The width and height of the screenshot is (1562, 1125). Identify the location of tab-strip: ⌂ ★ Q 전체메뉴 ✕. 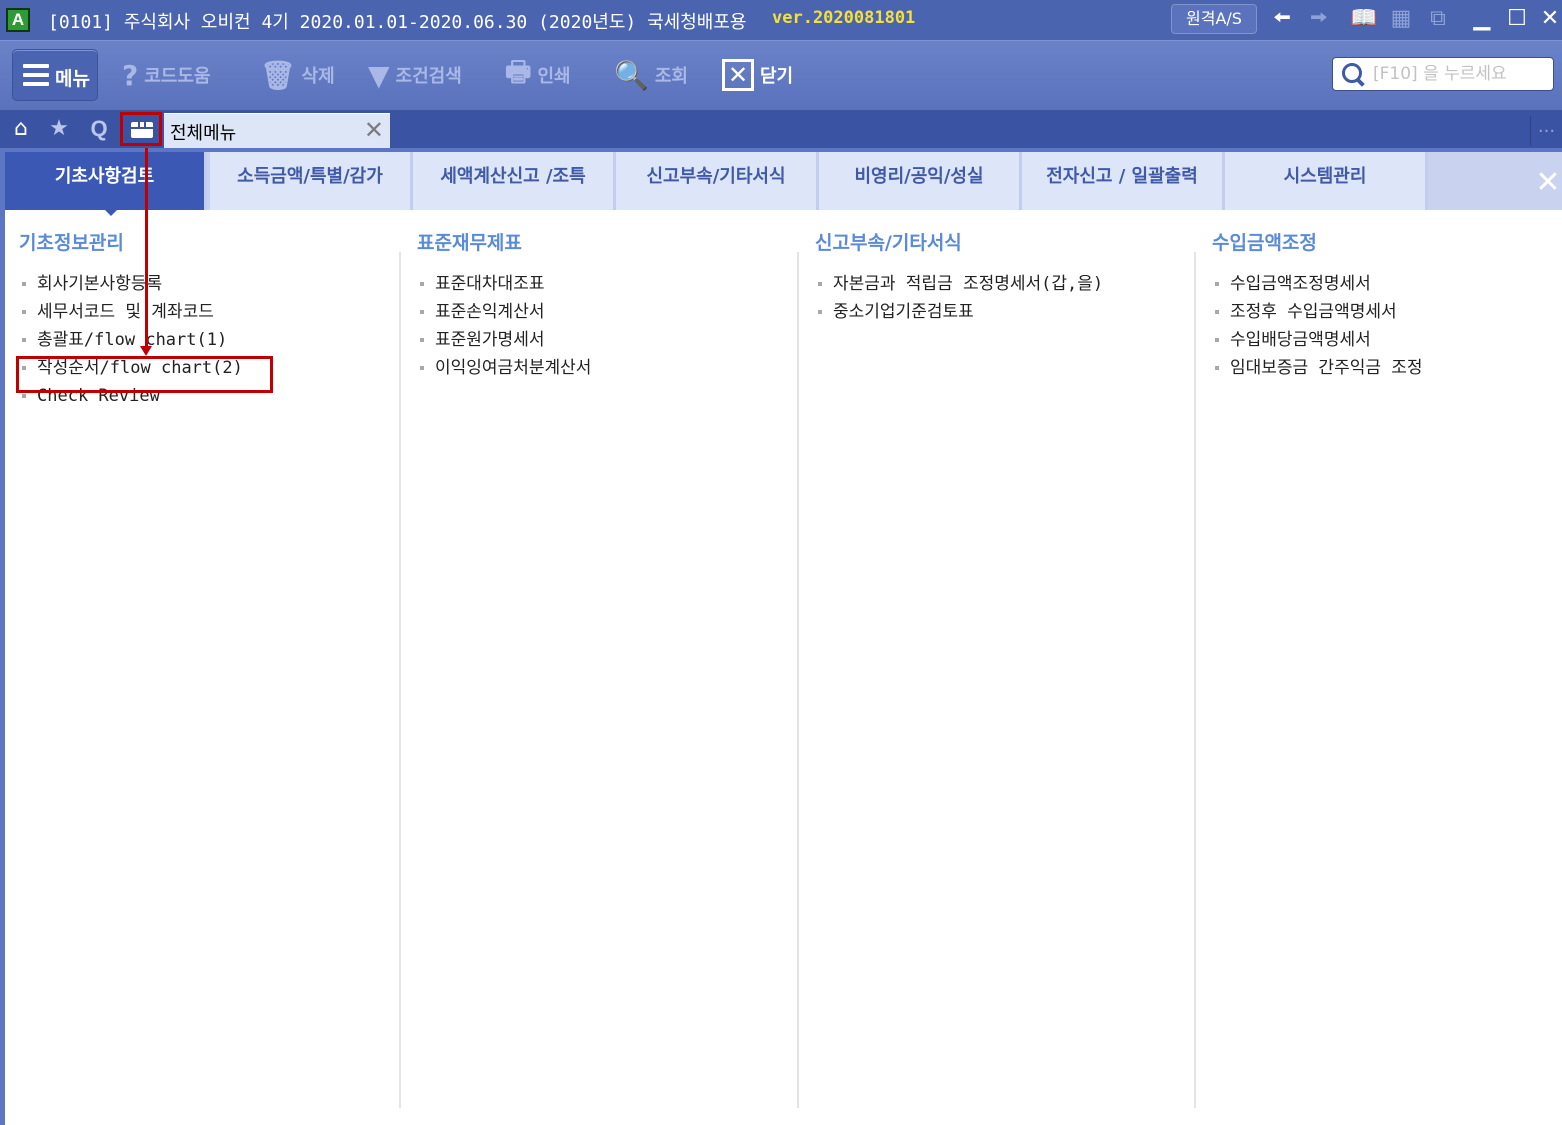
(781, 129).